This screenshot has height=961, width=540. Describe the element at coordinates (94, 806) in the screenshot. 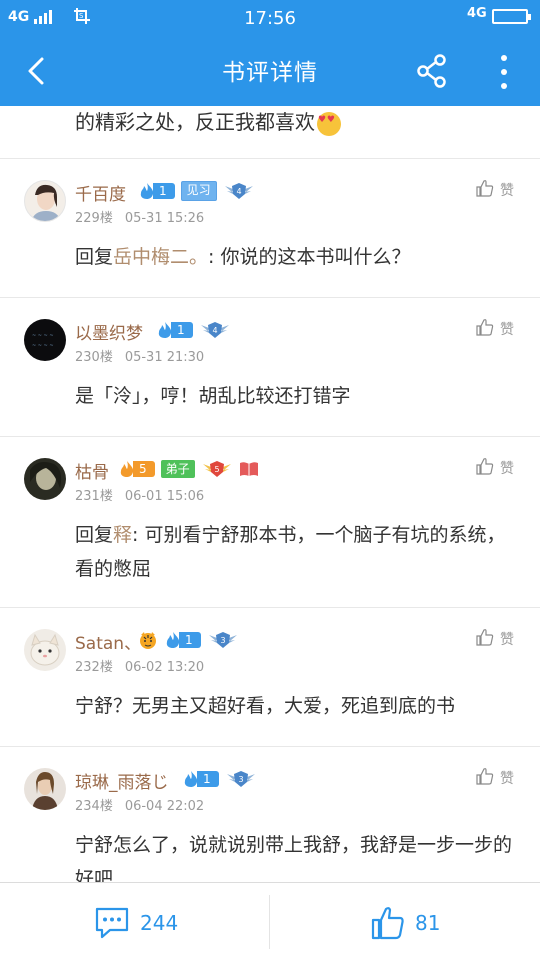

I see `floor-number: 234楼` at that location.